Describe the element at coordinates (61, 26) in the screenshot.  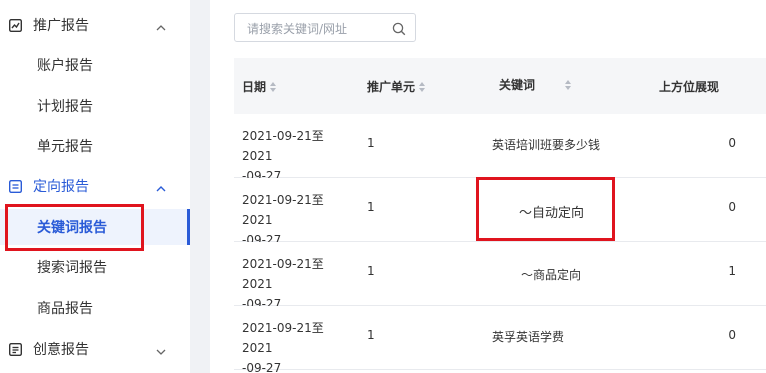
I see `sidebar-group-label: 推广报告` at that location.